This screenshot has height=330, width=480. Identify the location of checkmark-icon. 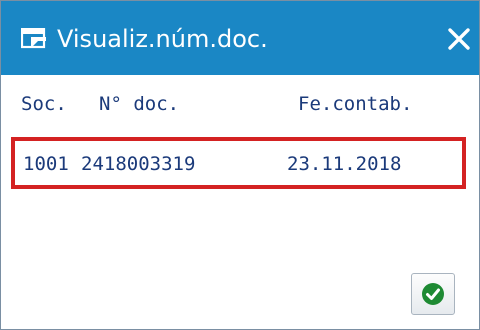
(433, 294).